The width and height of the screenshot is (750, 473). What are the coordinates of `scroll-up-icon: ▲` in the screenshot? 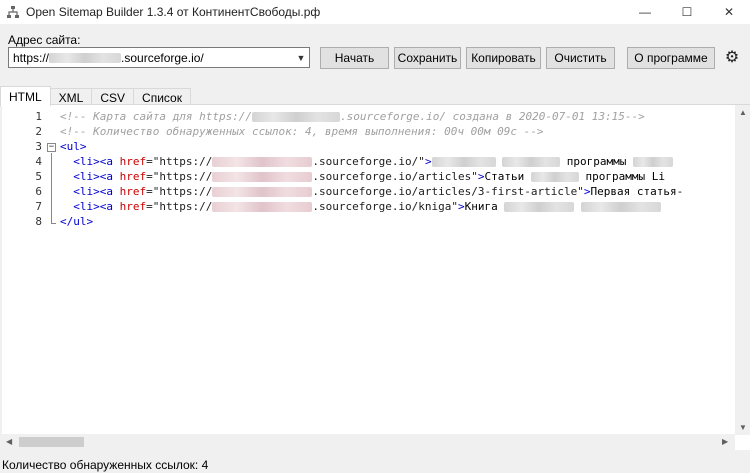 It's located at (743, 112).